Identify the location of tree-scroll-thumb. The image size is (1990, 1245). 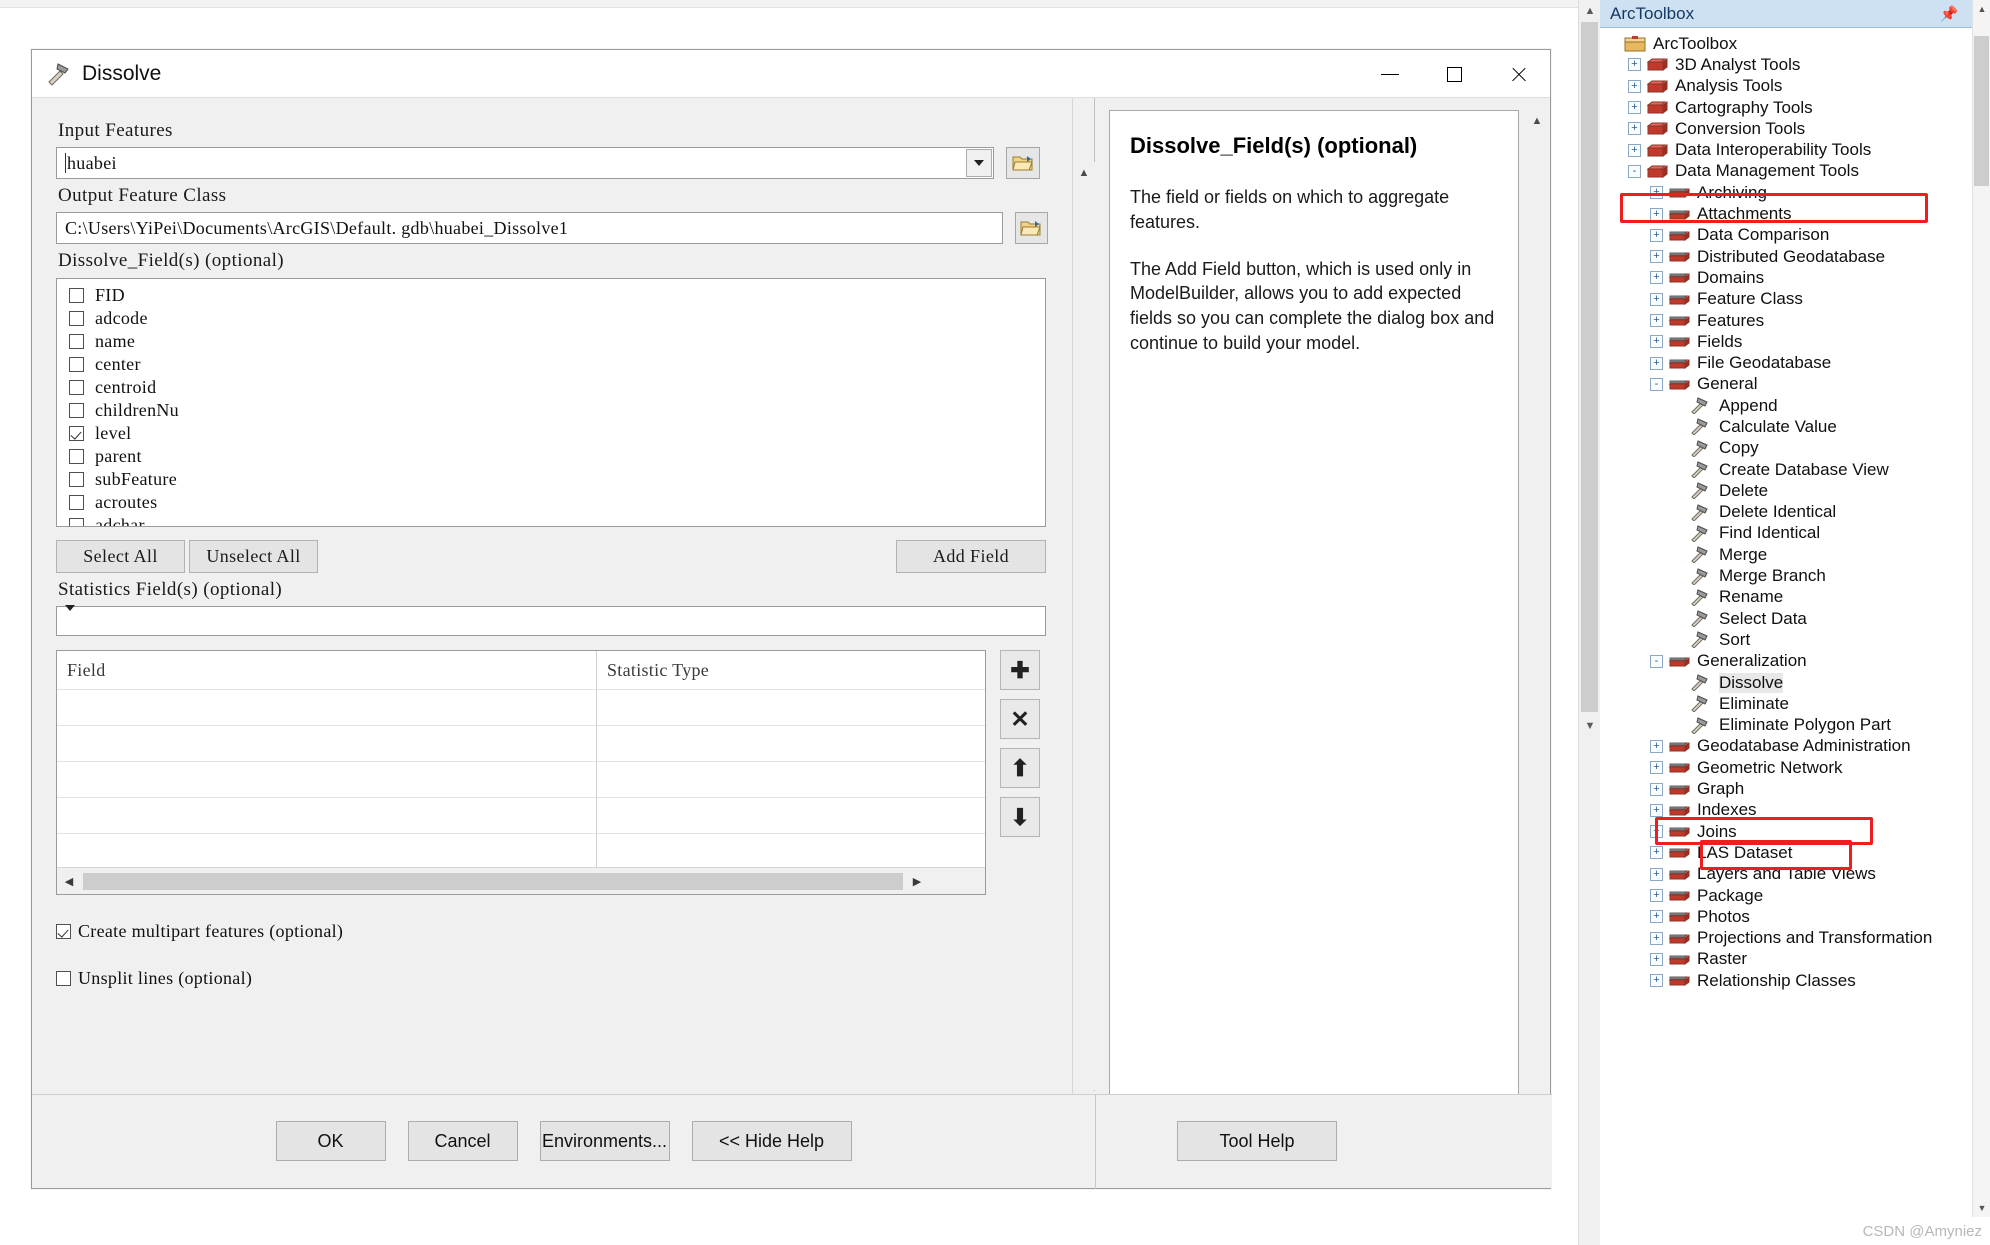
(1981, 111).